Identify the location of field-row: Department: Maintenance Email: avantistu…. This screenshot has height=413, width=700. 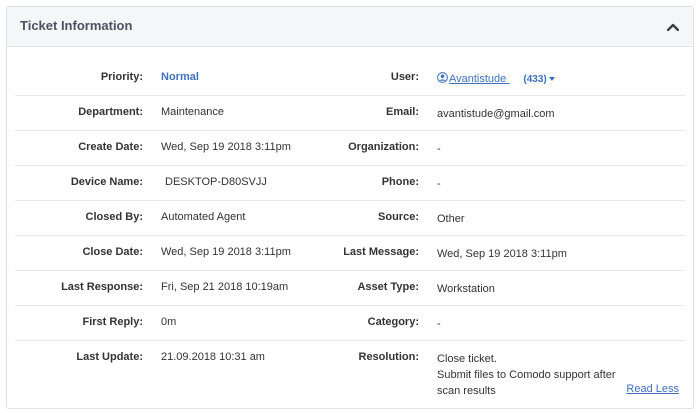
(350, 113).